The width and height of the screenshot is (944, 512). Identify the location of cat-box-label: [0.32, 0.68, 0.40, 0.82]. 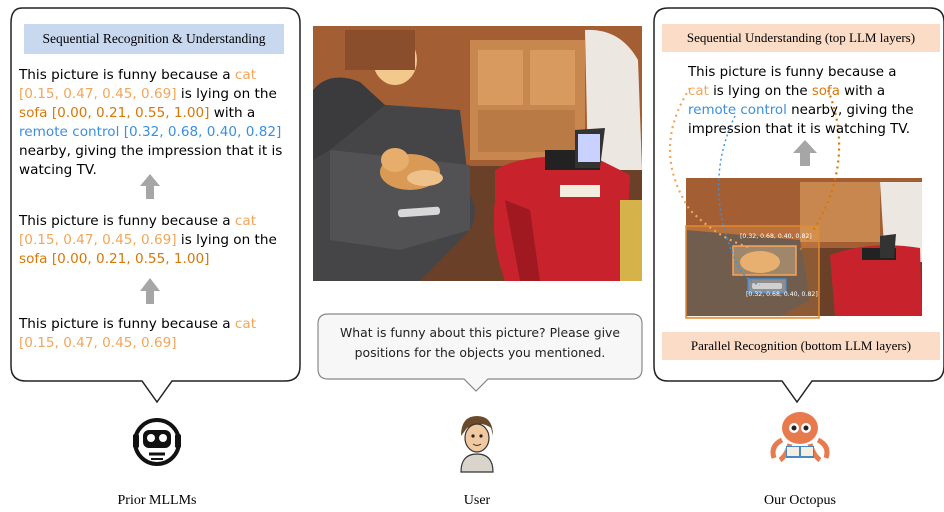
(776, 236).